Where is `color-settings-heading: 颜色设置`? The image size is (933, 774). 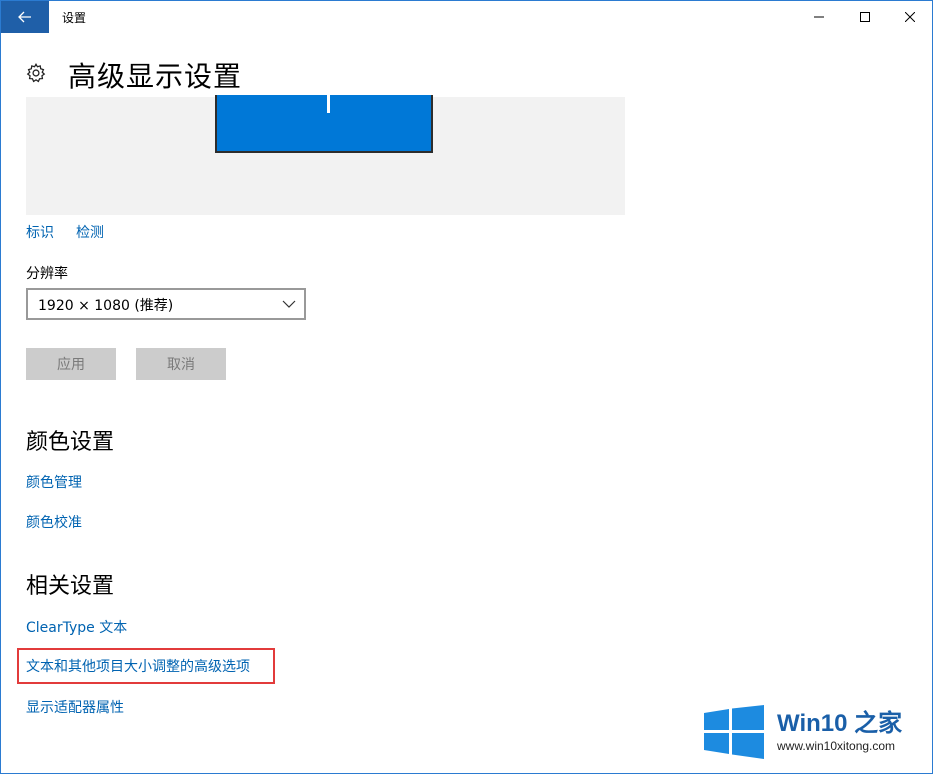
color-settings-heading: 颜色设置 is located at coordinates (70, 442).